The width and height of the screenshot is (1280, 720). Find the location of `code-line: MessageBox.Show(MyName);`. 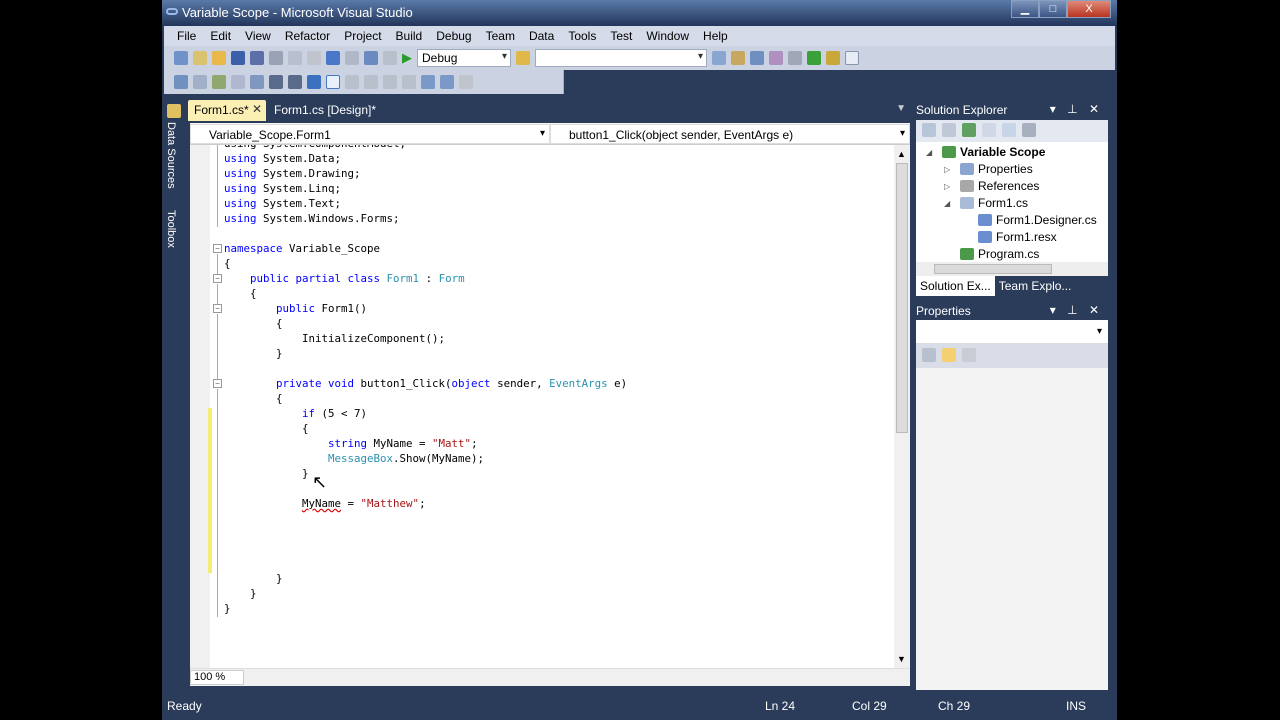

code-line: MessageBox.Show(MyName); is located at coordinates (354, 458).